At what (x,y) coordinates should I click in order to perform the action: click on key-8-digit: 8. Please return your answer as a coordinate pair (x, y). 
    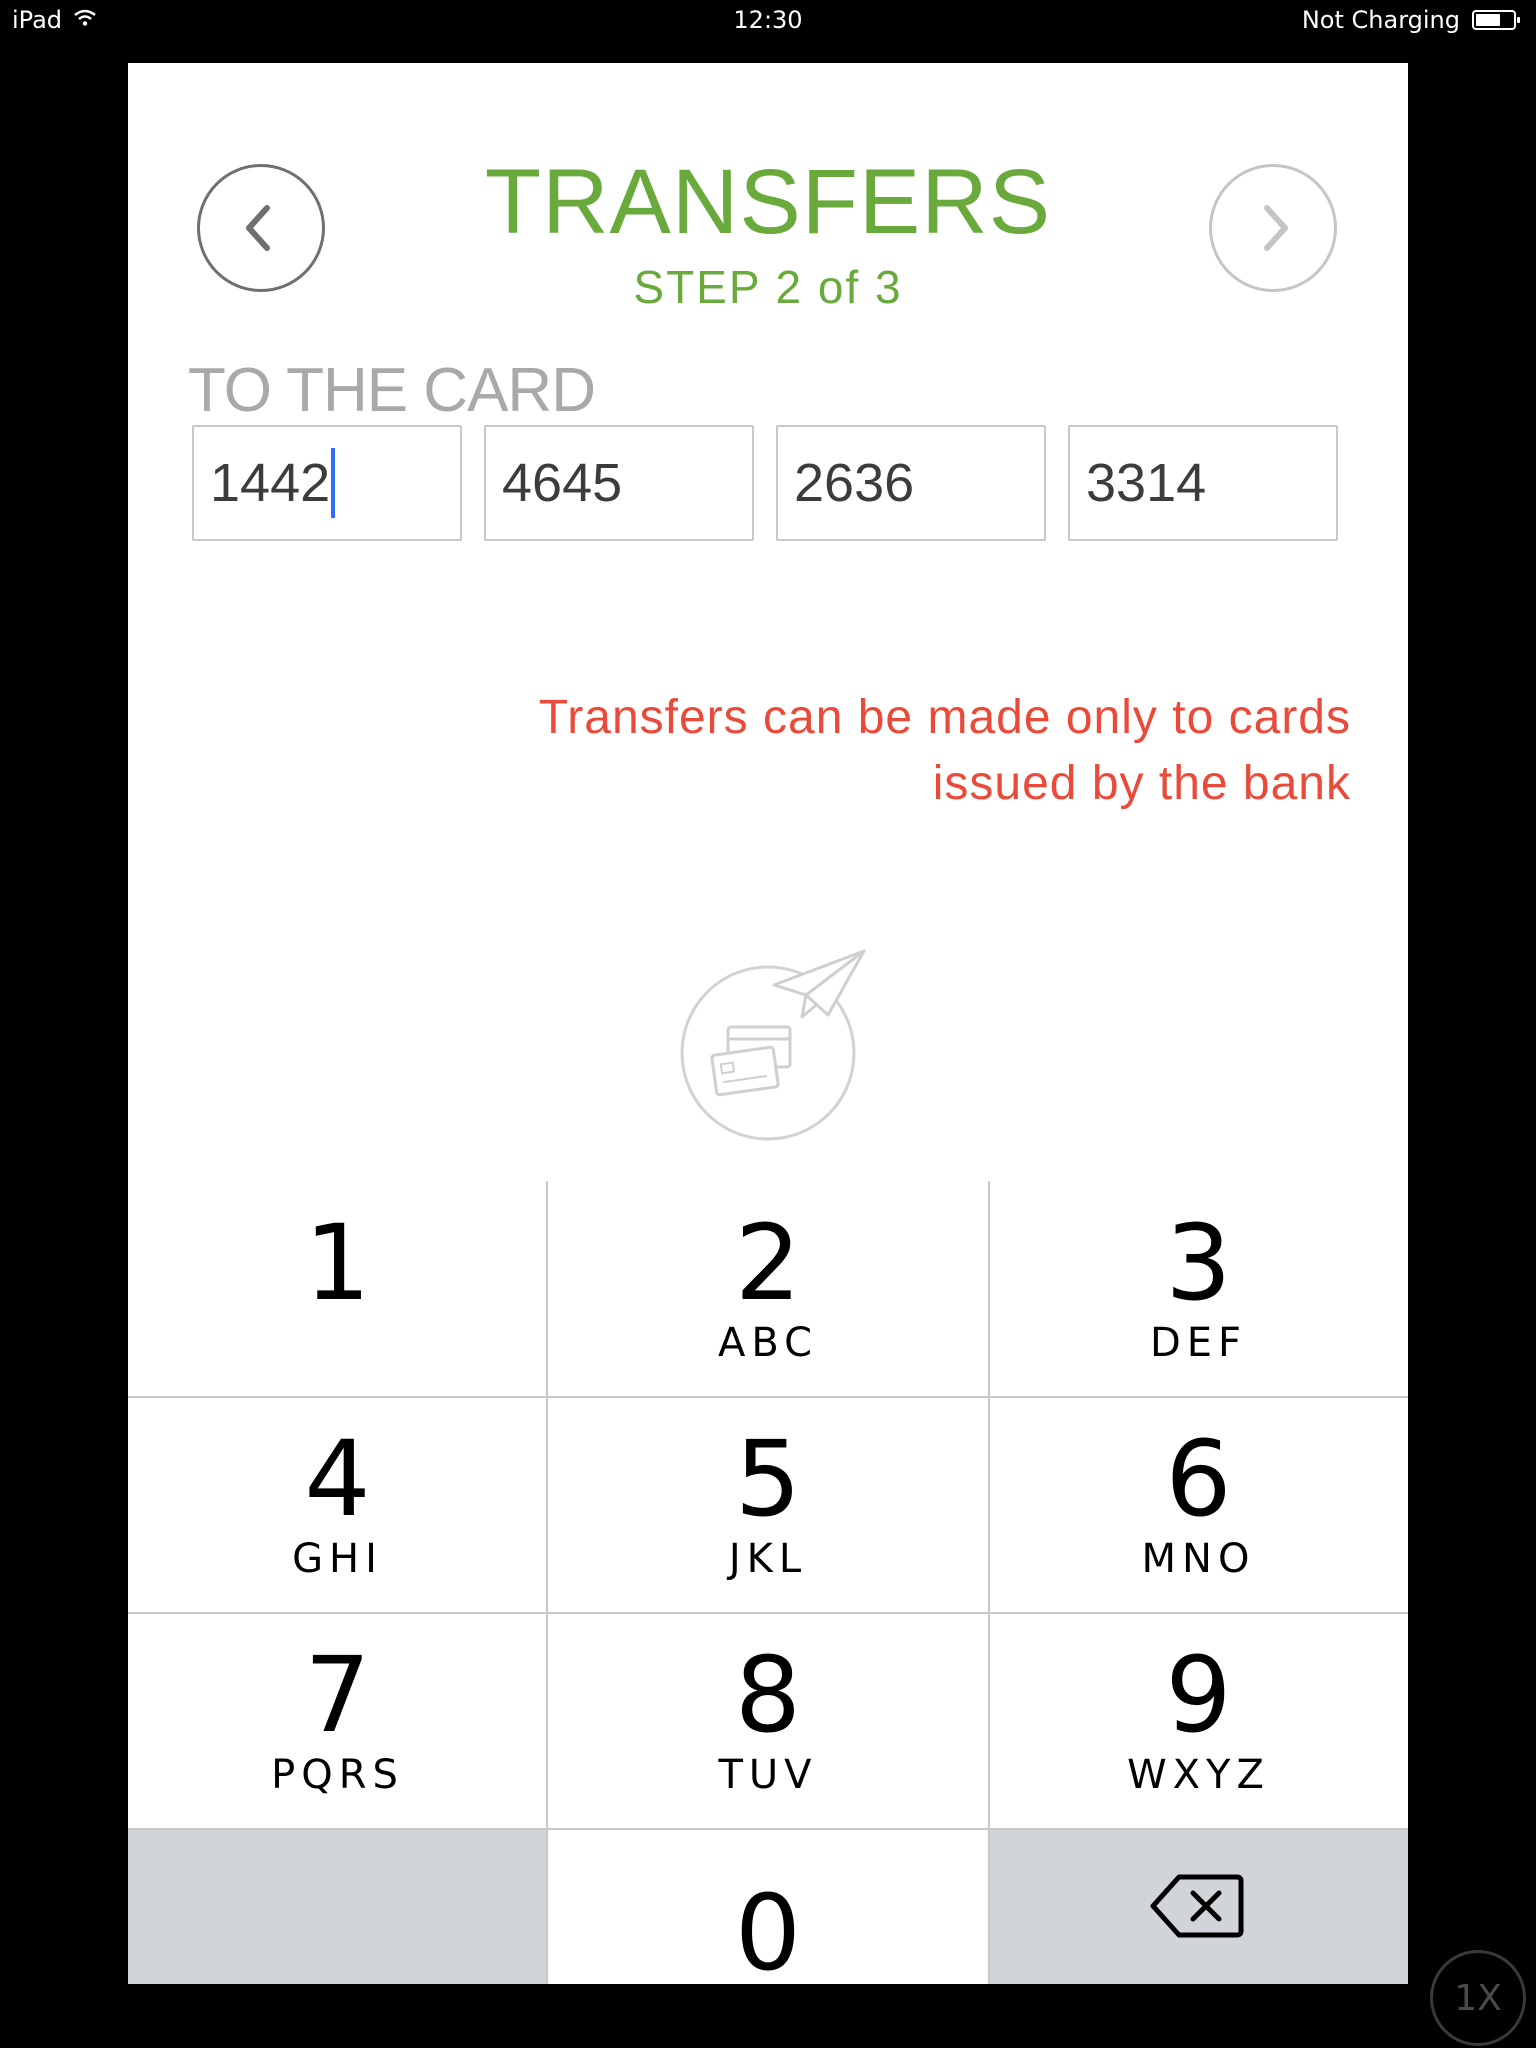
    Looking at the image, I should click on (768, 1695).